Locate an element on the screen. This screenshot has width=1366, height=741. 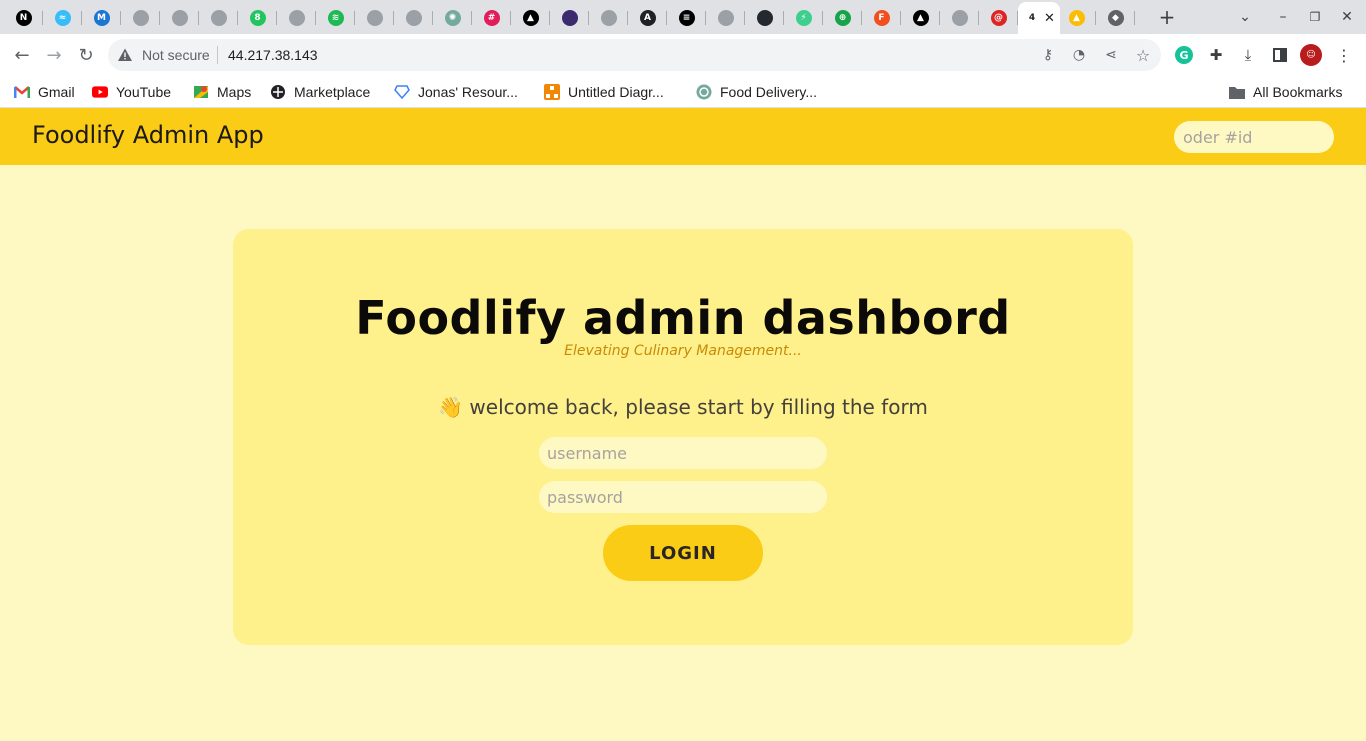
browser-tab: ⊕ is located at coordinates (842, 18).